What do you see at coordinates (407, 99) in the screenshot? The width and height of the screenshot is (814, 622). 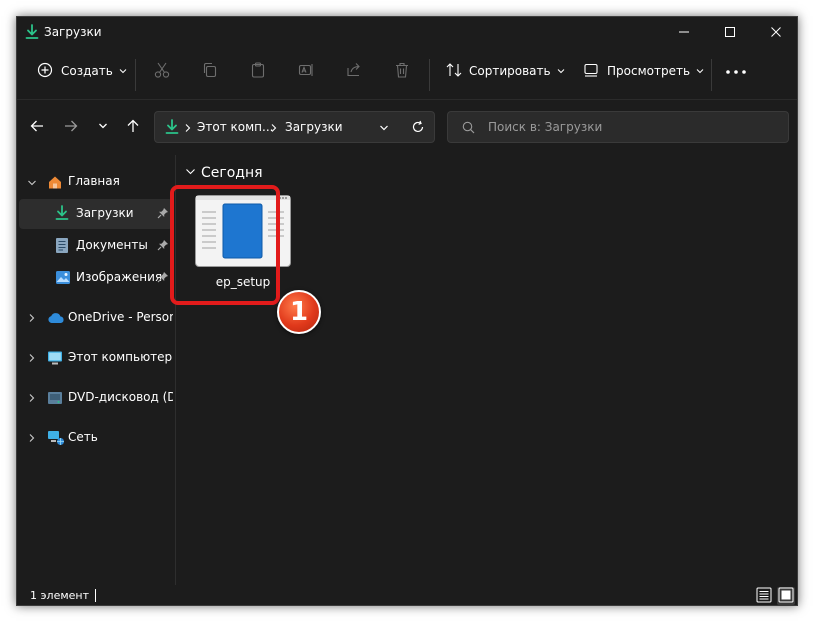 I see `toolbar-divider` at bounding box center [407, 99].